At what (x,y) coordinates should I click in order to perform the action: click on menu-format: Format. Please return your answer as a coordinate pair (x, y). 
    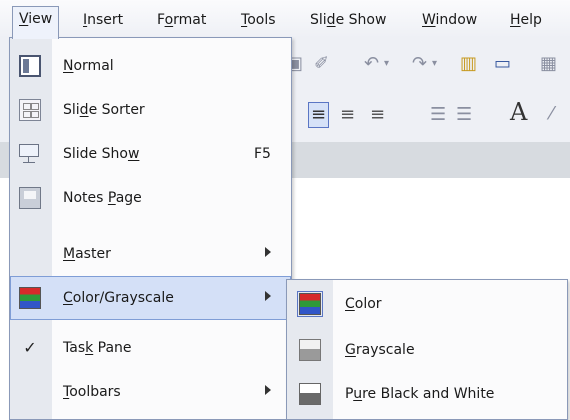
    Looking at the image, I should click on (181, 20).